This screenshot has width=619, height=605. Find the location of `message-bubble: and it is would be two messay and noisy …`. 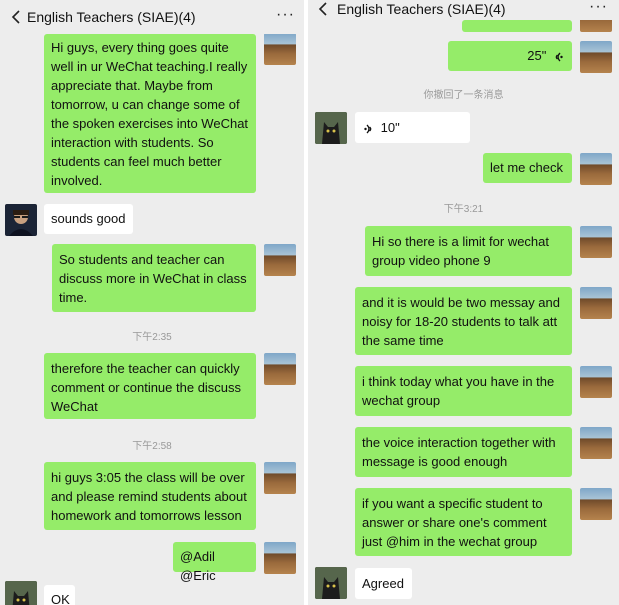

message-bubble: and it is would be two messay and noisy … is located at coordinates (463, 321).